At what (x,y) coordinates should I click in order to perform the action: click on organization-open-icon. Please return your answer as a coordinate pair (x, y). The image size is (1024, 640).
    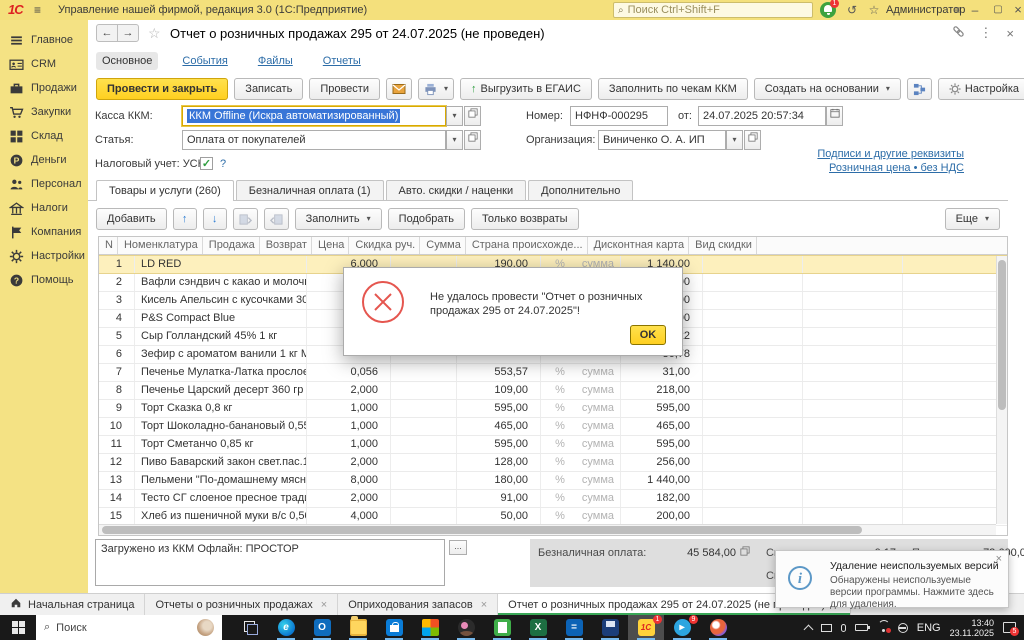
    Looking at the image, I should click on (752, 140).